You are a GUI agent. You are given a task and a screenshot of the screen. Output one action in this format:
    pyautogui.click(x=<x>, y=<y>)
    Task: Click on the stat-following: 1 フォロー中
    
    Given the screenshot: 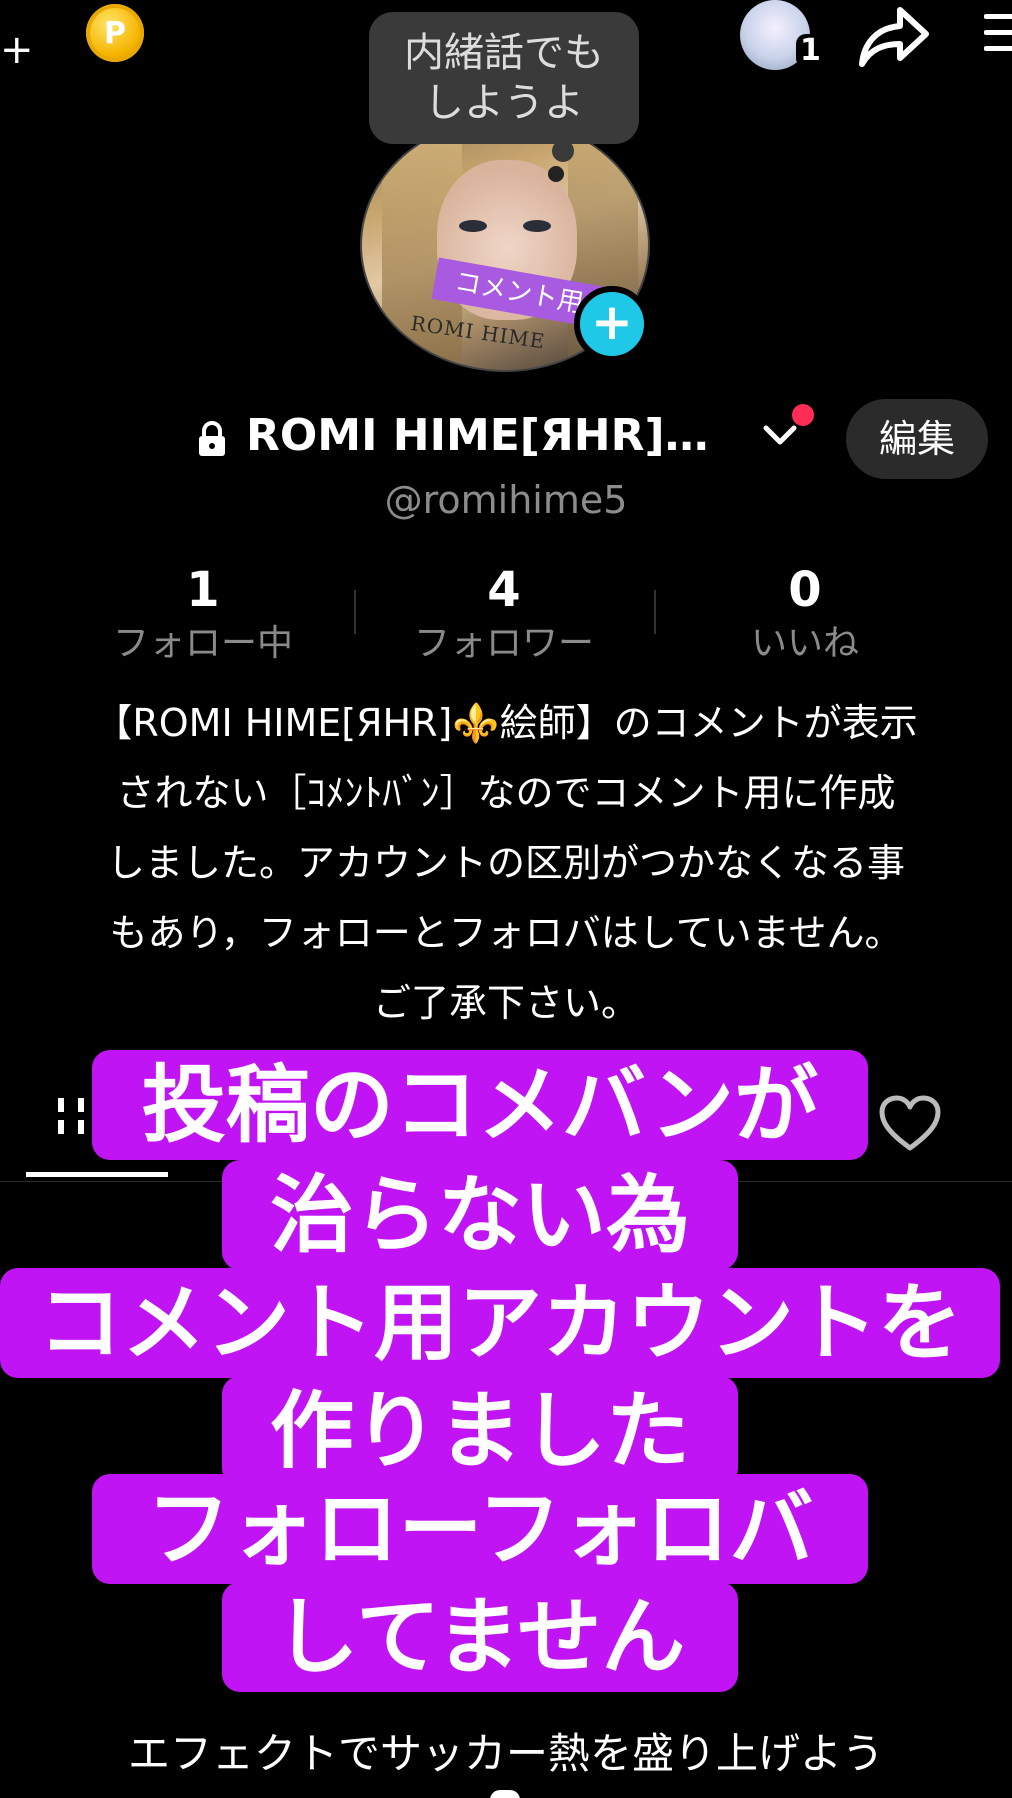 What is the action you would take?
    pyautogui.click(x=203, y=614)
    